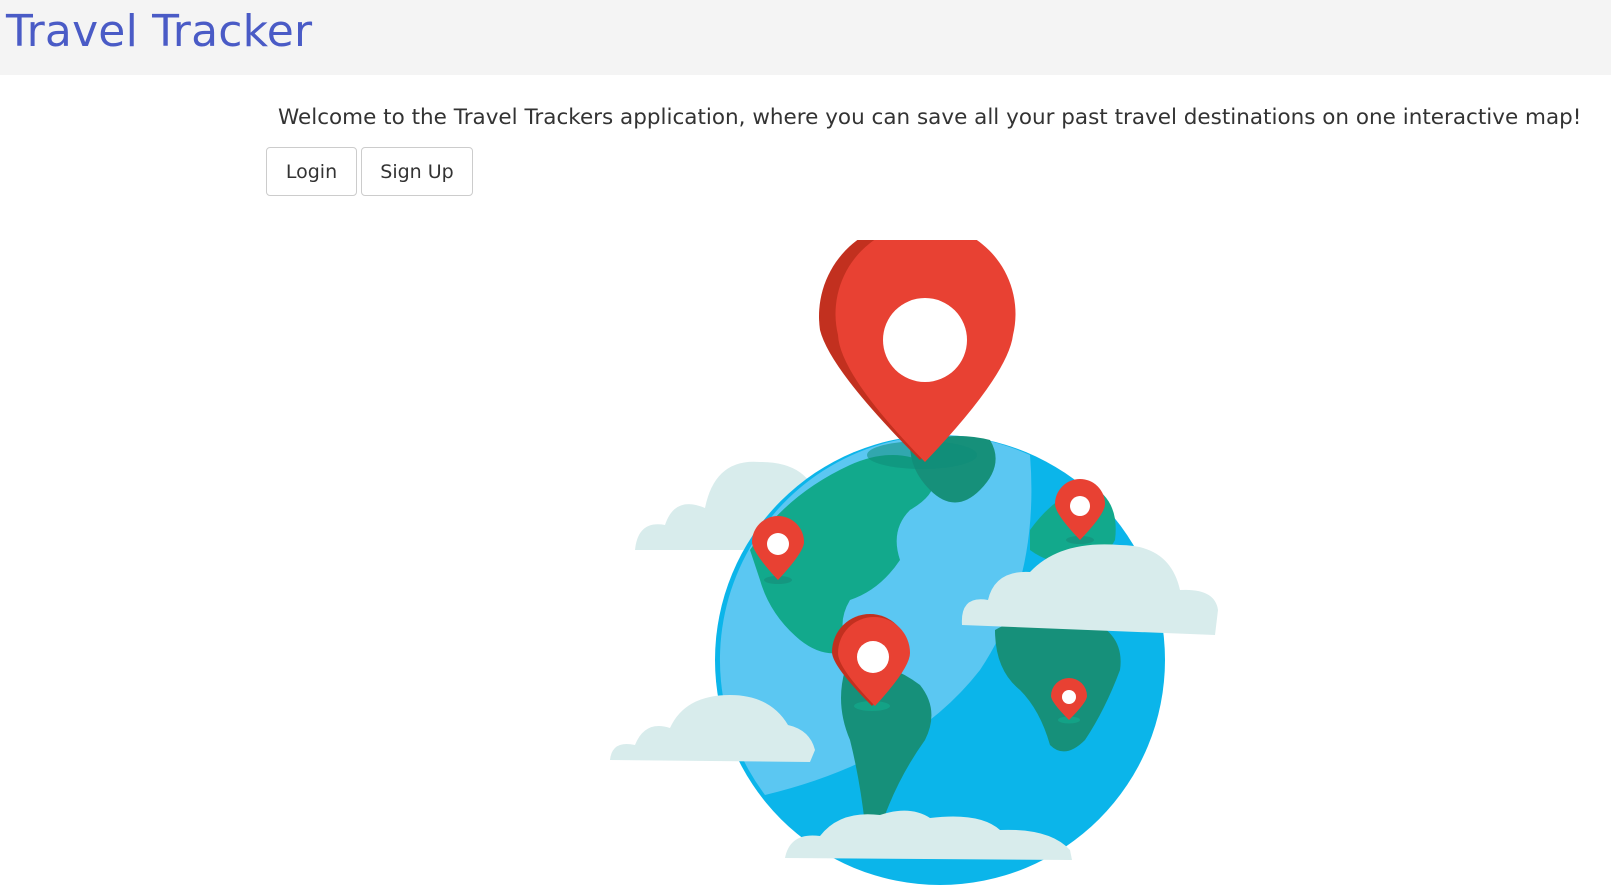 The width and height of the screenshot is (1611, 890). I want to click on login-button: Login, so click(311, 171).